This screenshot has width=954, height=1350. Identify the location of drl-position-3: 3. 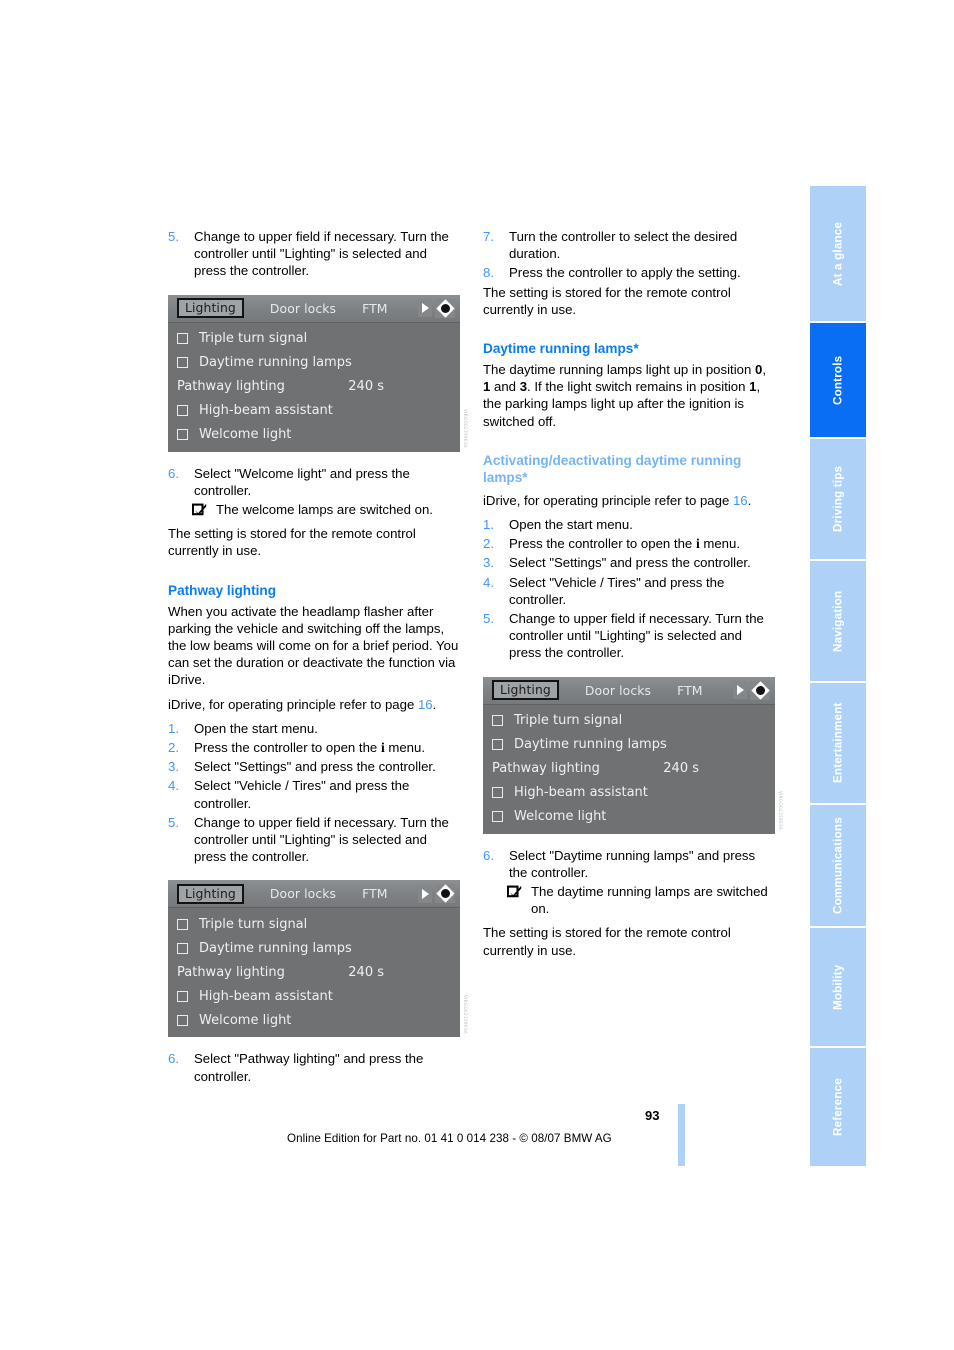
(523, 387).